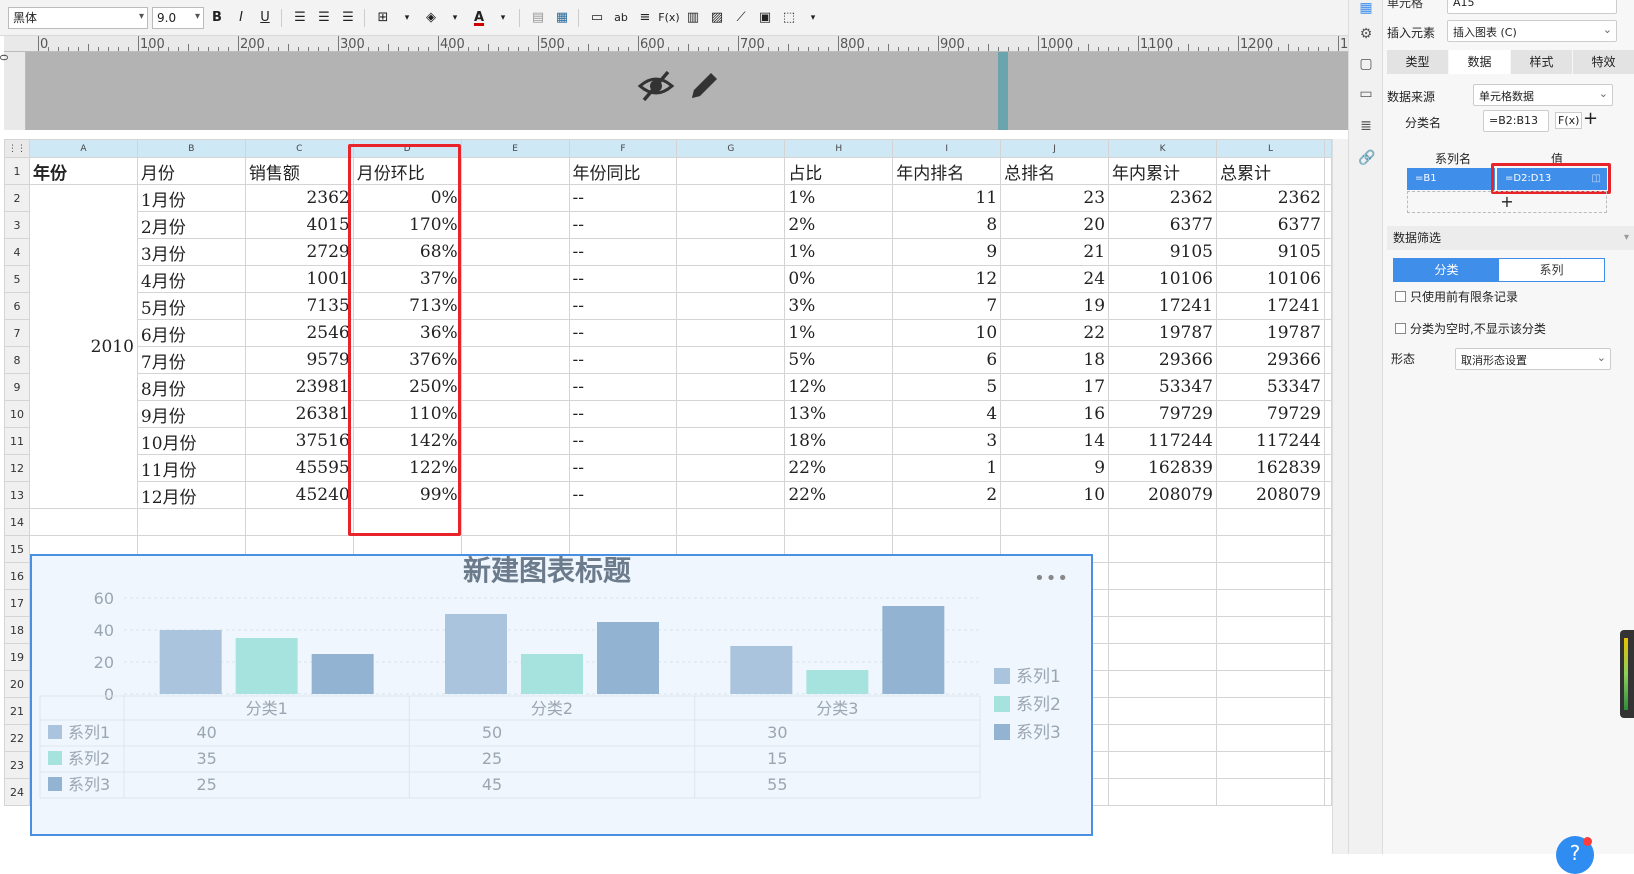  I want to click on link-icon: 🔗, so click(1366, 158).